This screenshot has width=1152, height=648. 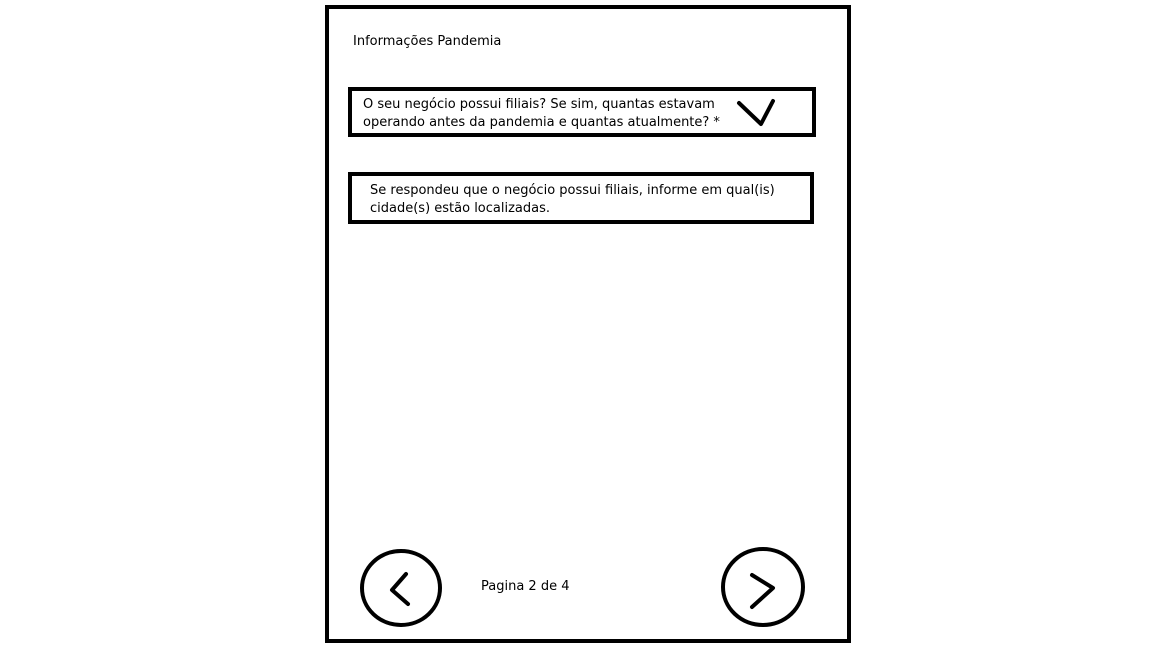 I want to click on chevron-right-icon, so click(x=763, y=587).